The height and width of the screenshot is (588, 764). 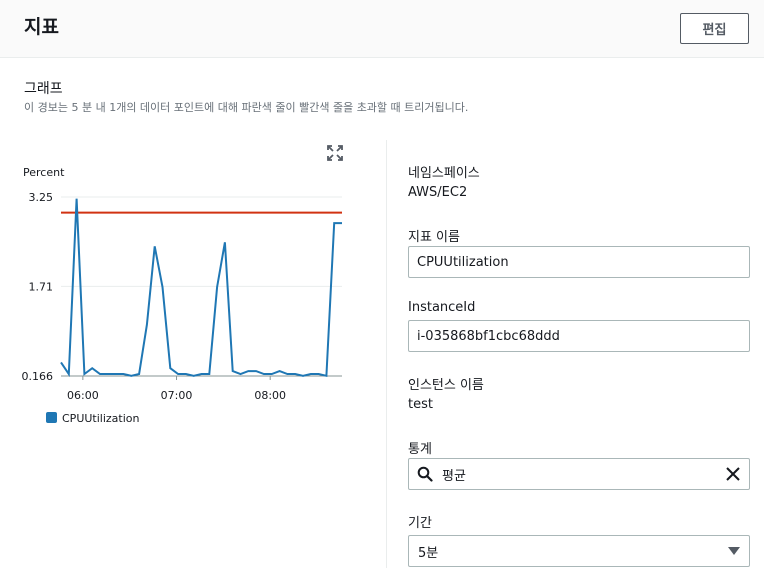 What do you see at coordinates (41, 27) in the screenshot?
I see `page-title: 지표` at bounding box center [41, 27].